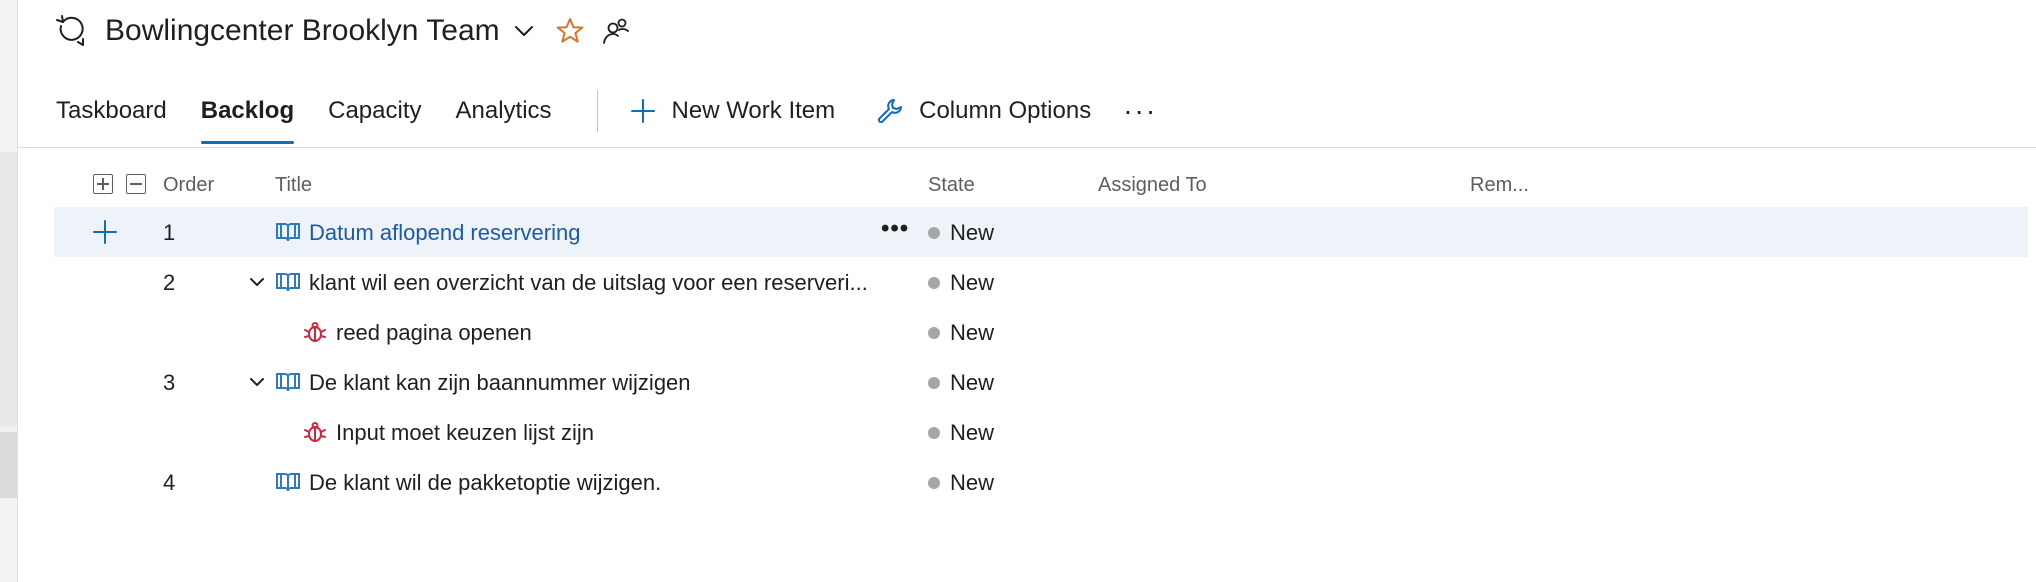 The width and height of the screenshot is (2036, 582). What do you see at coordinates (1140, 111) in the screenshot?
I see `more-options-icon: ···` at bounding box center [1140, 111].